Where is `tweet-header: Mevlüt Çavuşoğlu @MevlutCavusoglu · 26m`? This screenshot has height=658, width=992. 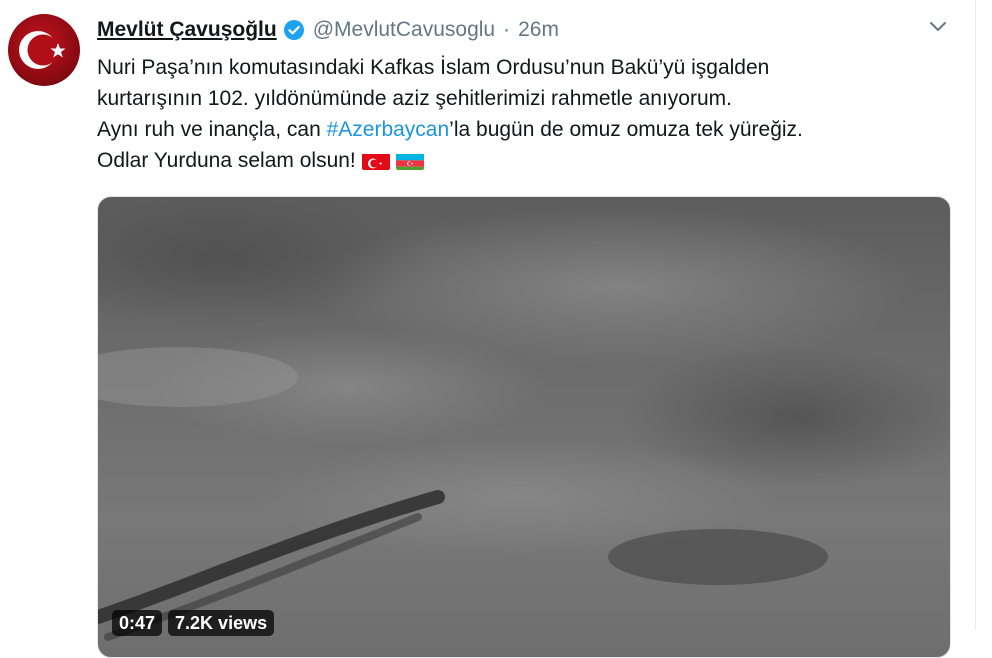 tweet-header: Mevlüt Çavuşoğlu @MevlutCavusoglu · 26m is located at coordinates (328, 30).